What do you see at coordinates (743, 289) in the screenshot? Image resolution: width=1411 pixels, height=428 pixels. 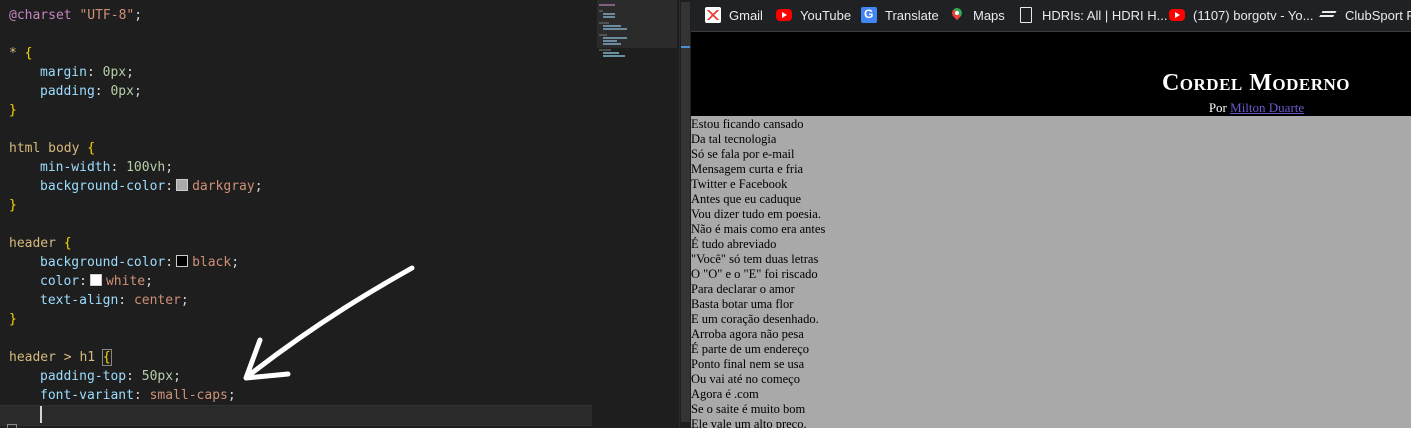 I see `poem-line: Para declarar o amor` at bounding box center [743, 289].